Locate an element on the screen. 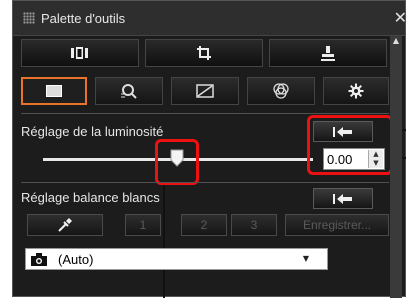 This screenshot has width=406, height=298. title-bar: Palette d'outils ✕ is located at coordinates (209, 18).